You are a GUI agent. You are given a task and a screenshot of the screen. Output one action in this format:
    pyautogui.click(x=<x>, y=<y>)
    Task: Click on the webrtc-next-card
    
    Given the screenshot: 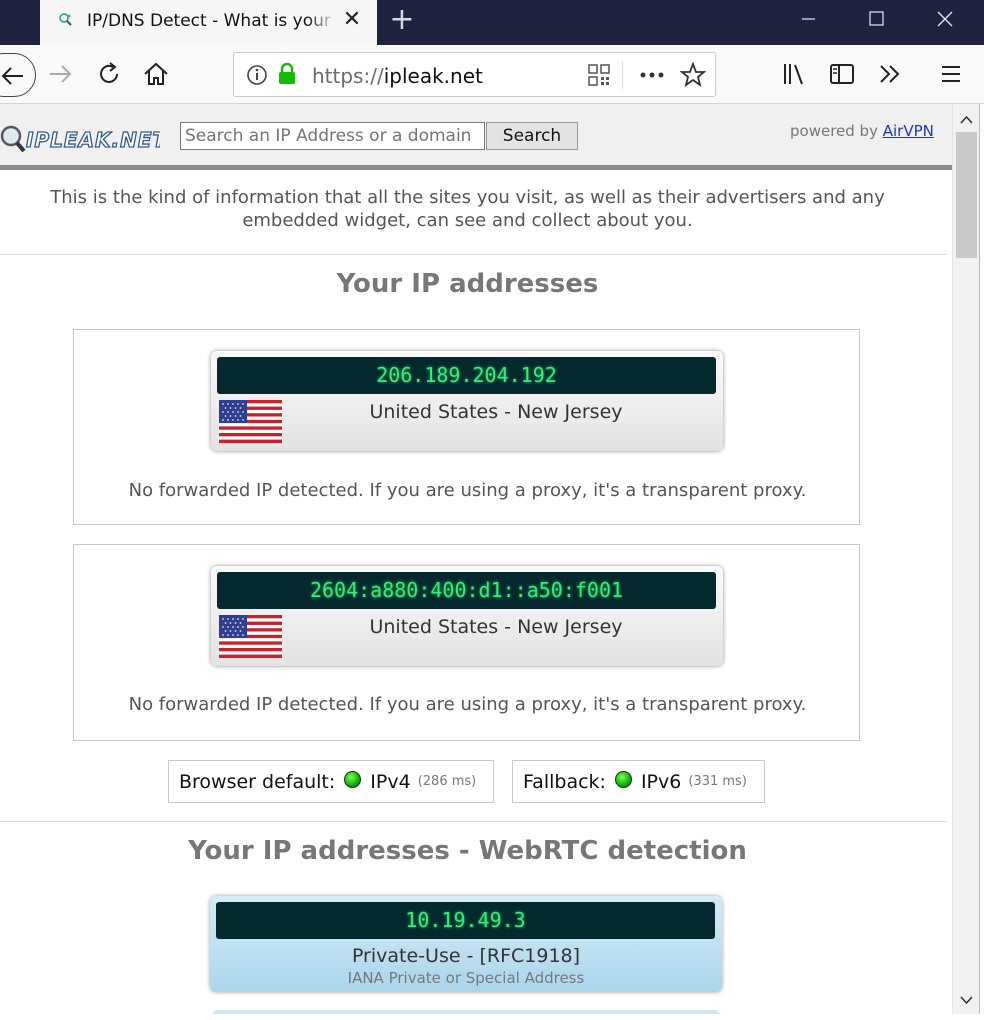 What is the action you would take?
    pyautogui.click(x=466, y=1012)
    